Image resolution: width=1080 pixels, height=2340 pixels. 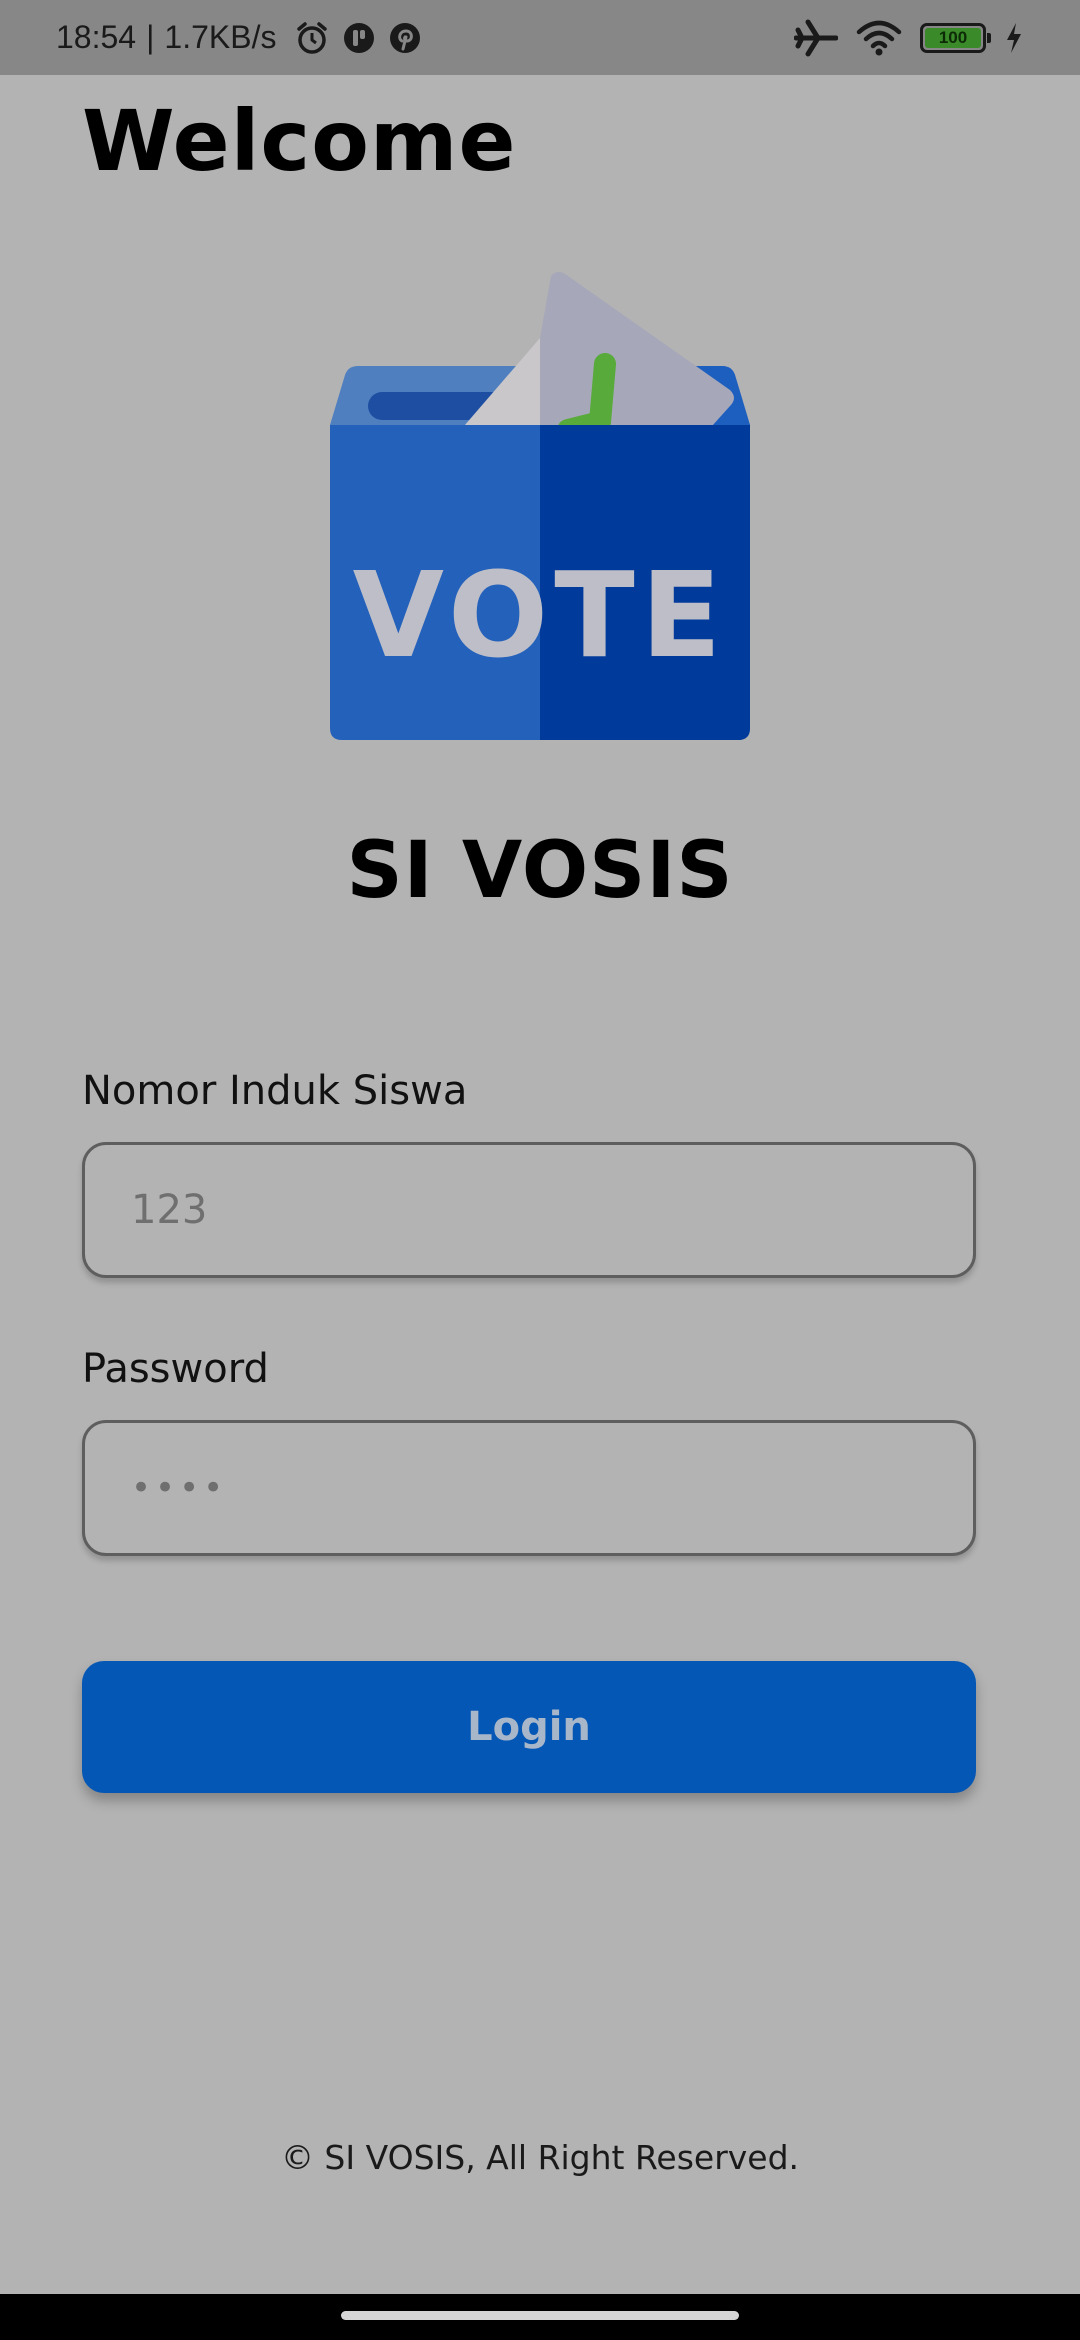 What do you see at coordinates (96, 37) in the screenshot?
I see `status-time: 18:54` at bounding box center [96, 37].